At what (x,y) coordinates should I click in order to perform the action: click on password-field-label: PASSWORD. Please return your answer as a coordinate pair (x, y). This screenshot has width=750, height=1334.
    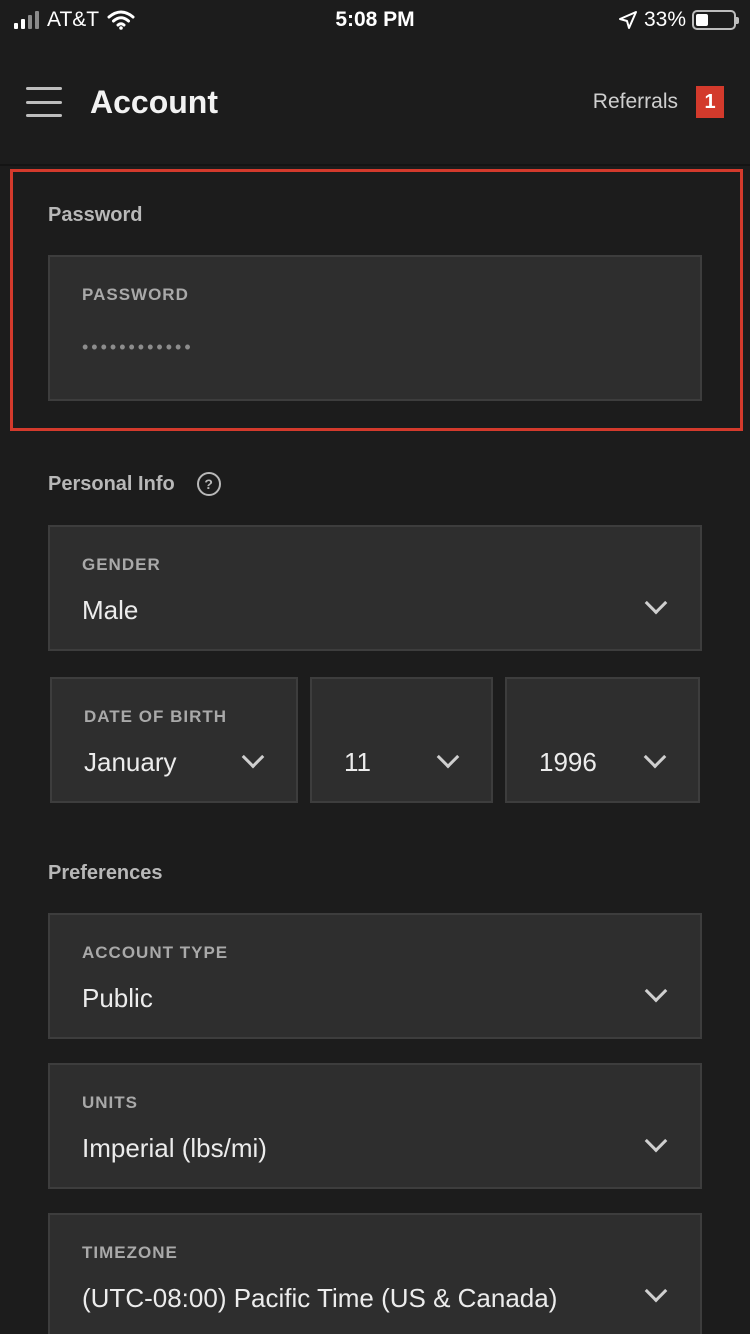
    Looking at the image, I should click on (135, 294).